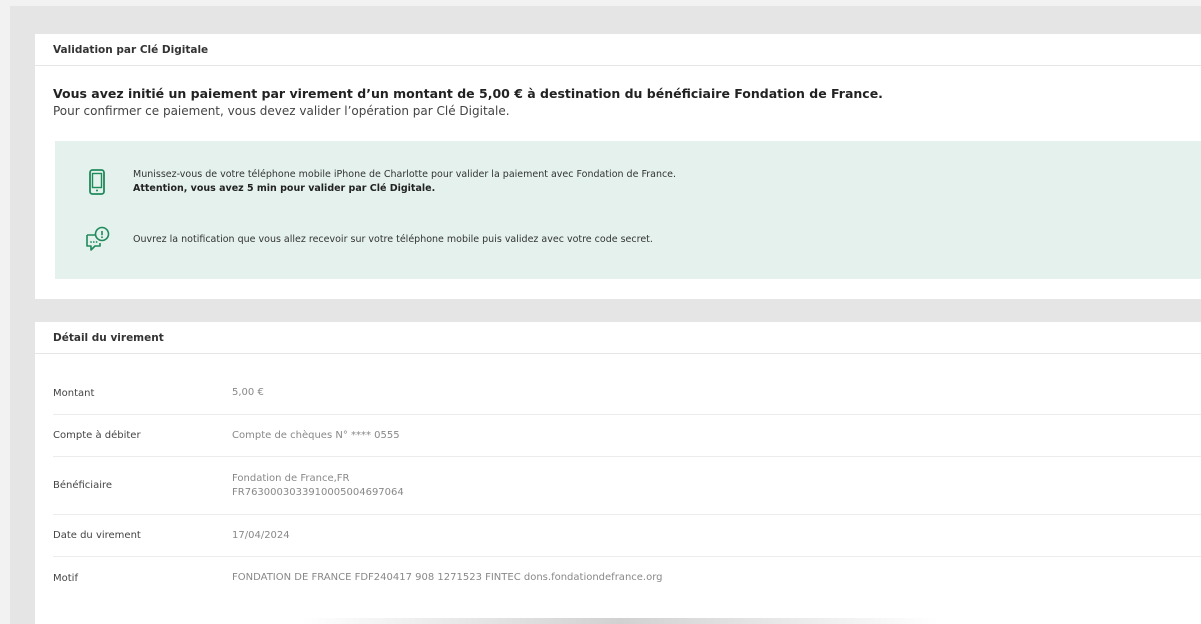 The height and width of the screenshot is (624, 1201). What do you see at coordinates (316, 435) in the screenshot?
I see `debit-account-value: Compte de chèques N° **** 0555` at bounding box center [316, 435].